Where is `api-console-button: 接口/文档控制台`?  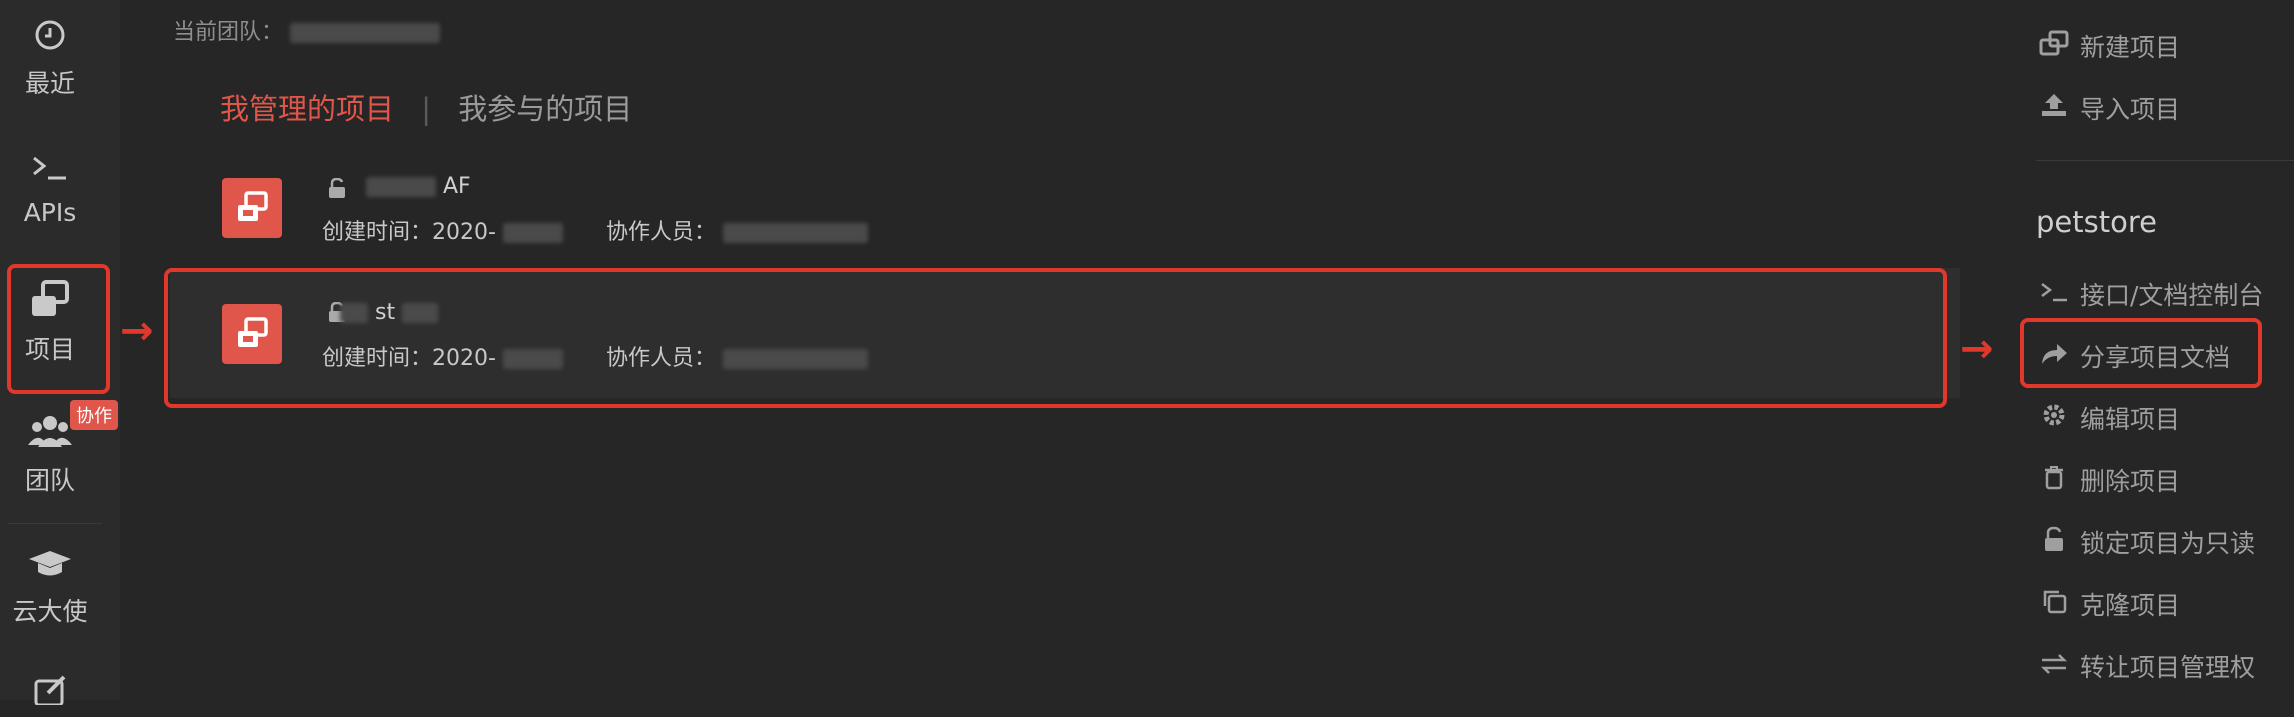
api-console-button: 接口/文档控制台 is located at coordinates (2150, 294).